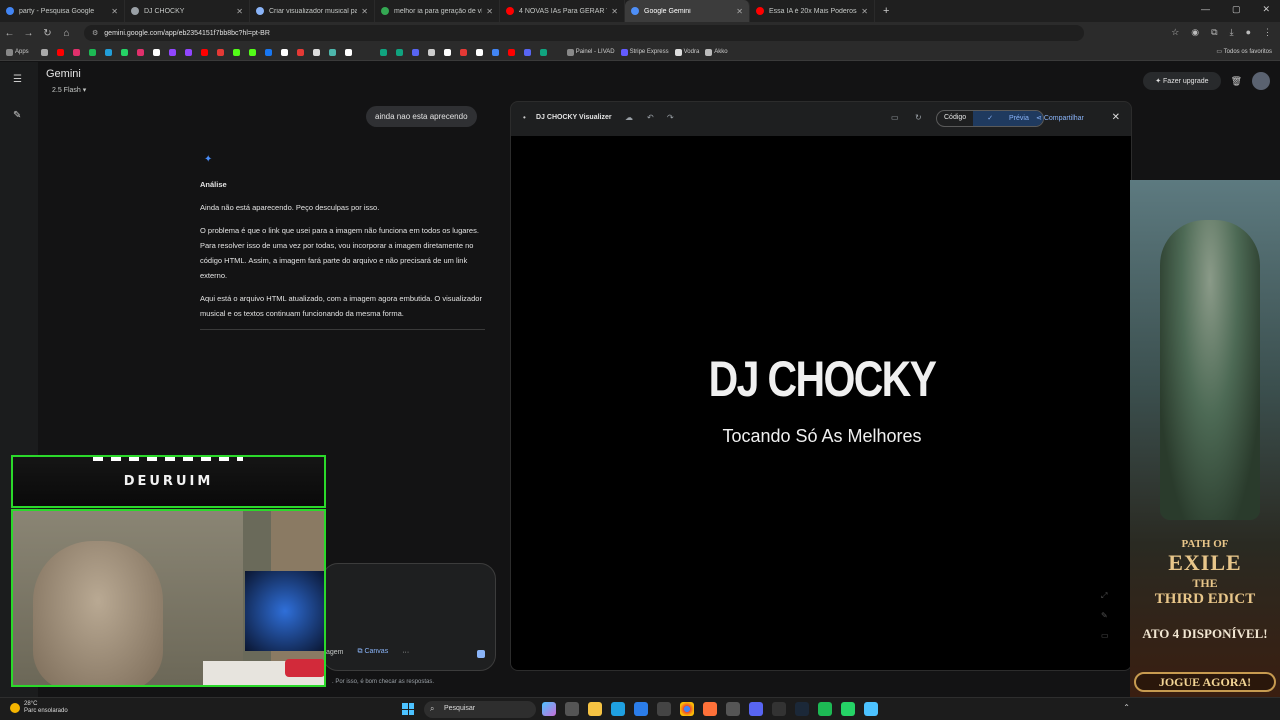  I want to click on tab-youtube-essa-ia: Essa IA é 20x Mais Poderosa qu ✕, so click(812, 11).